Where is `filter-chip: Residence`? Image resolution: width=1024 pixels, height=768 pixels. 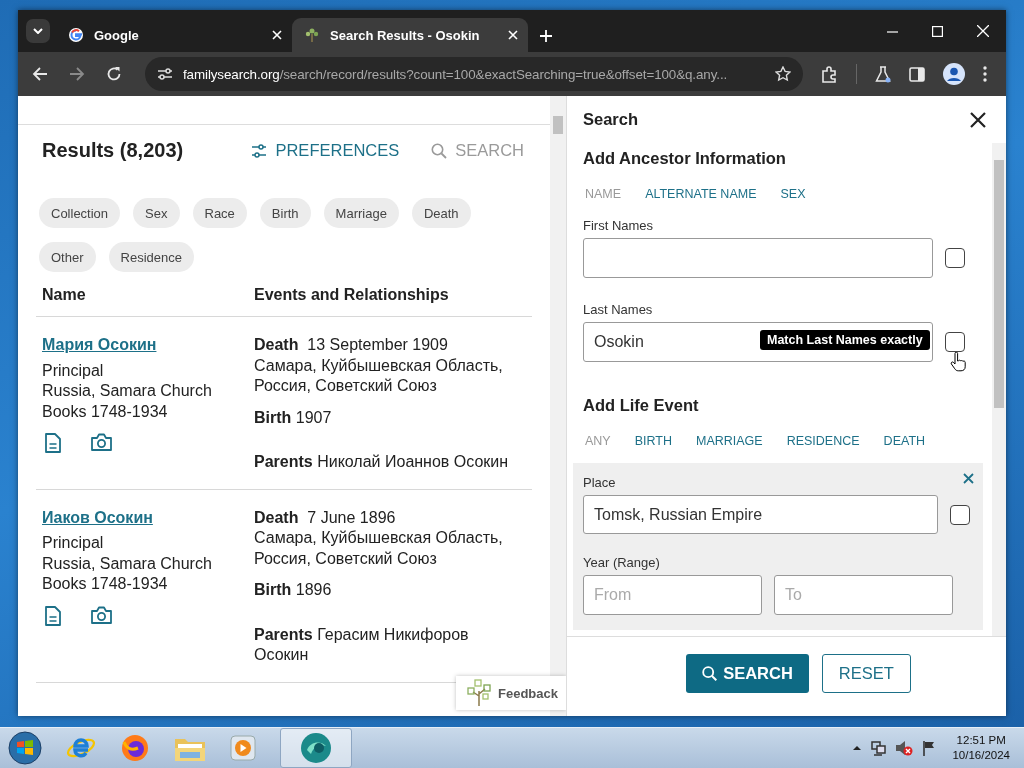
filter-chip: Residence is located at coordinates (151, 257).